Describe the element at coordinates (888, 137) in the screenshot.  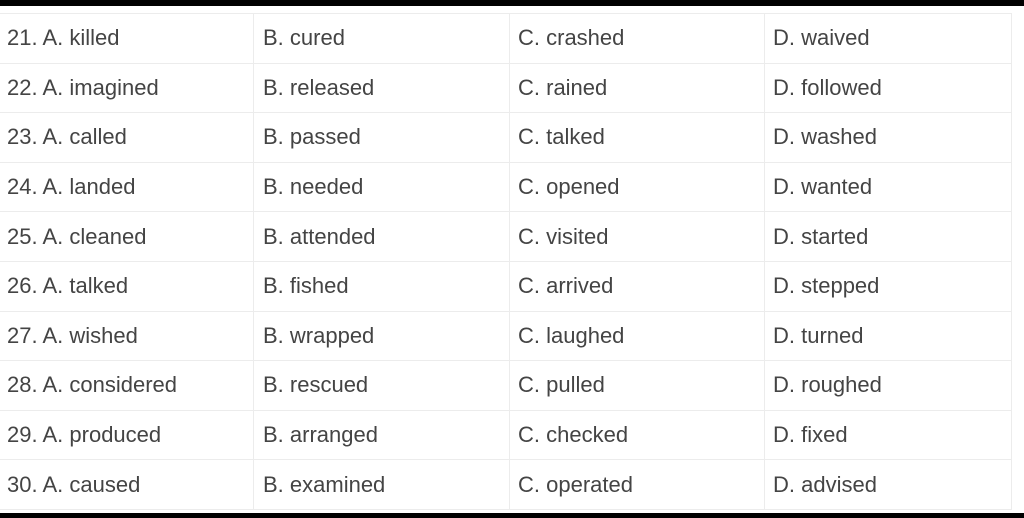
I see `option-d-cell: D. washed` at that location.